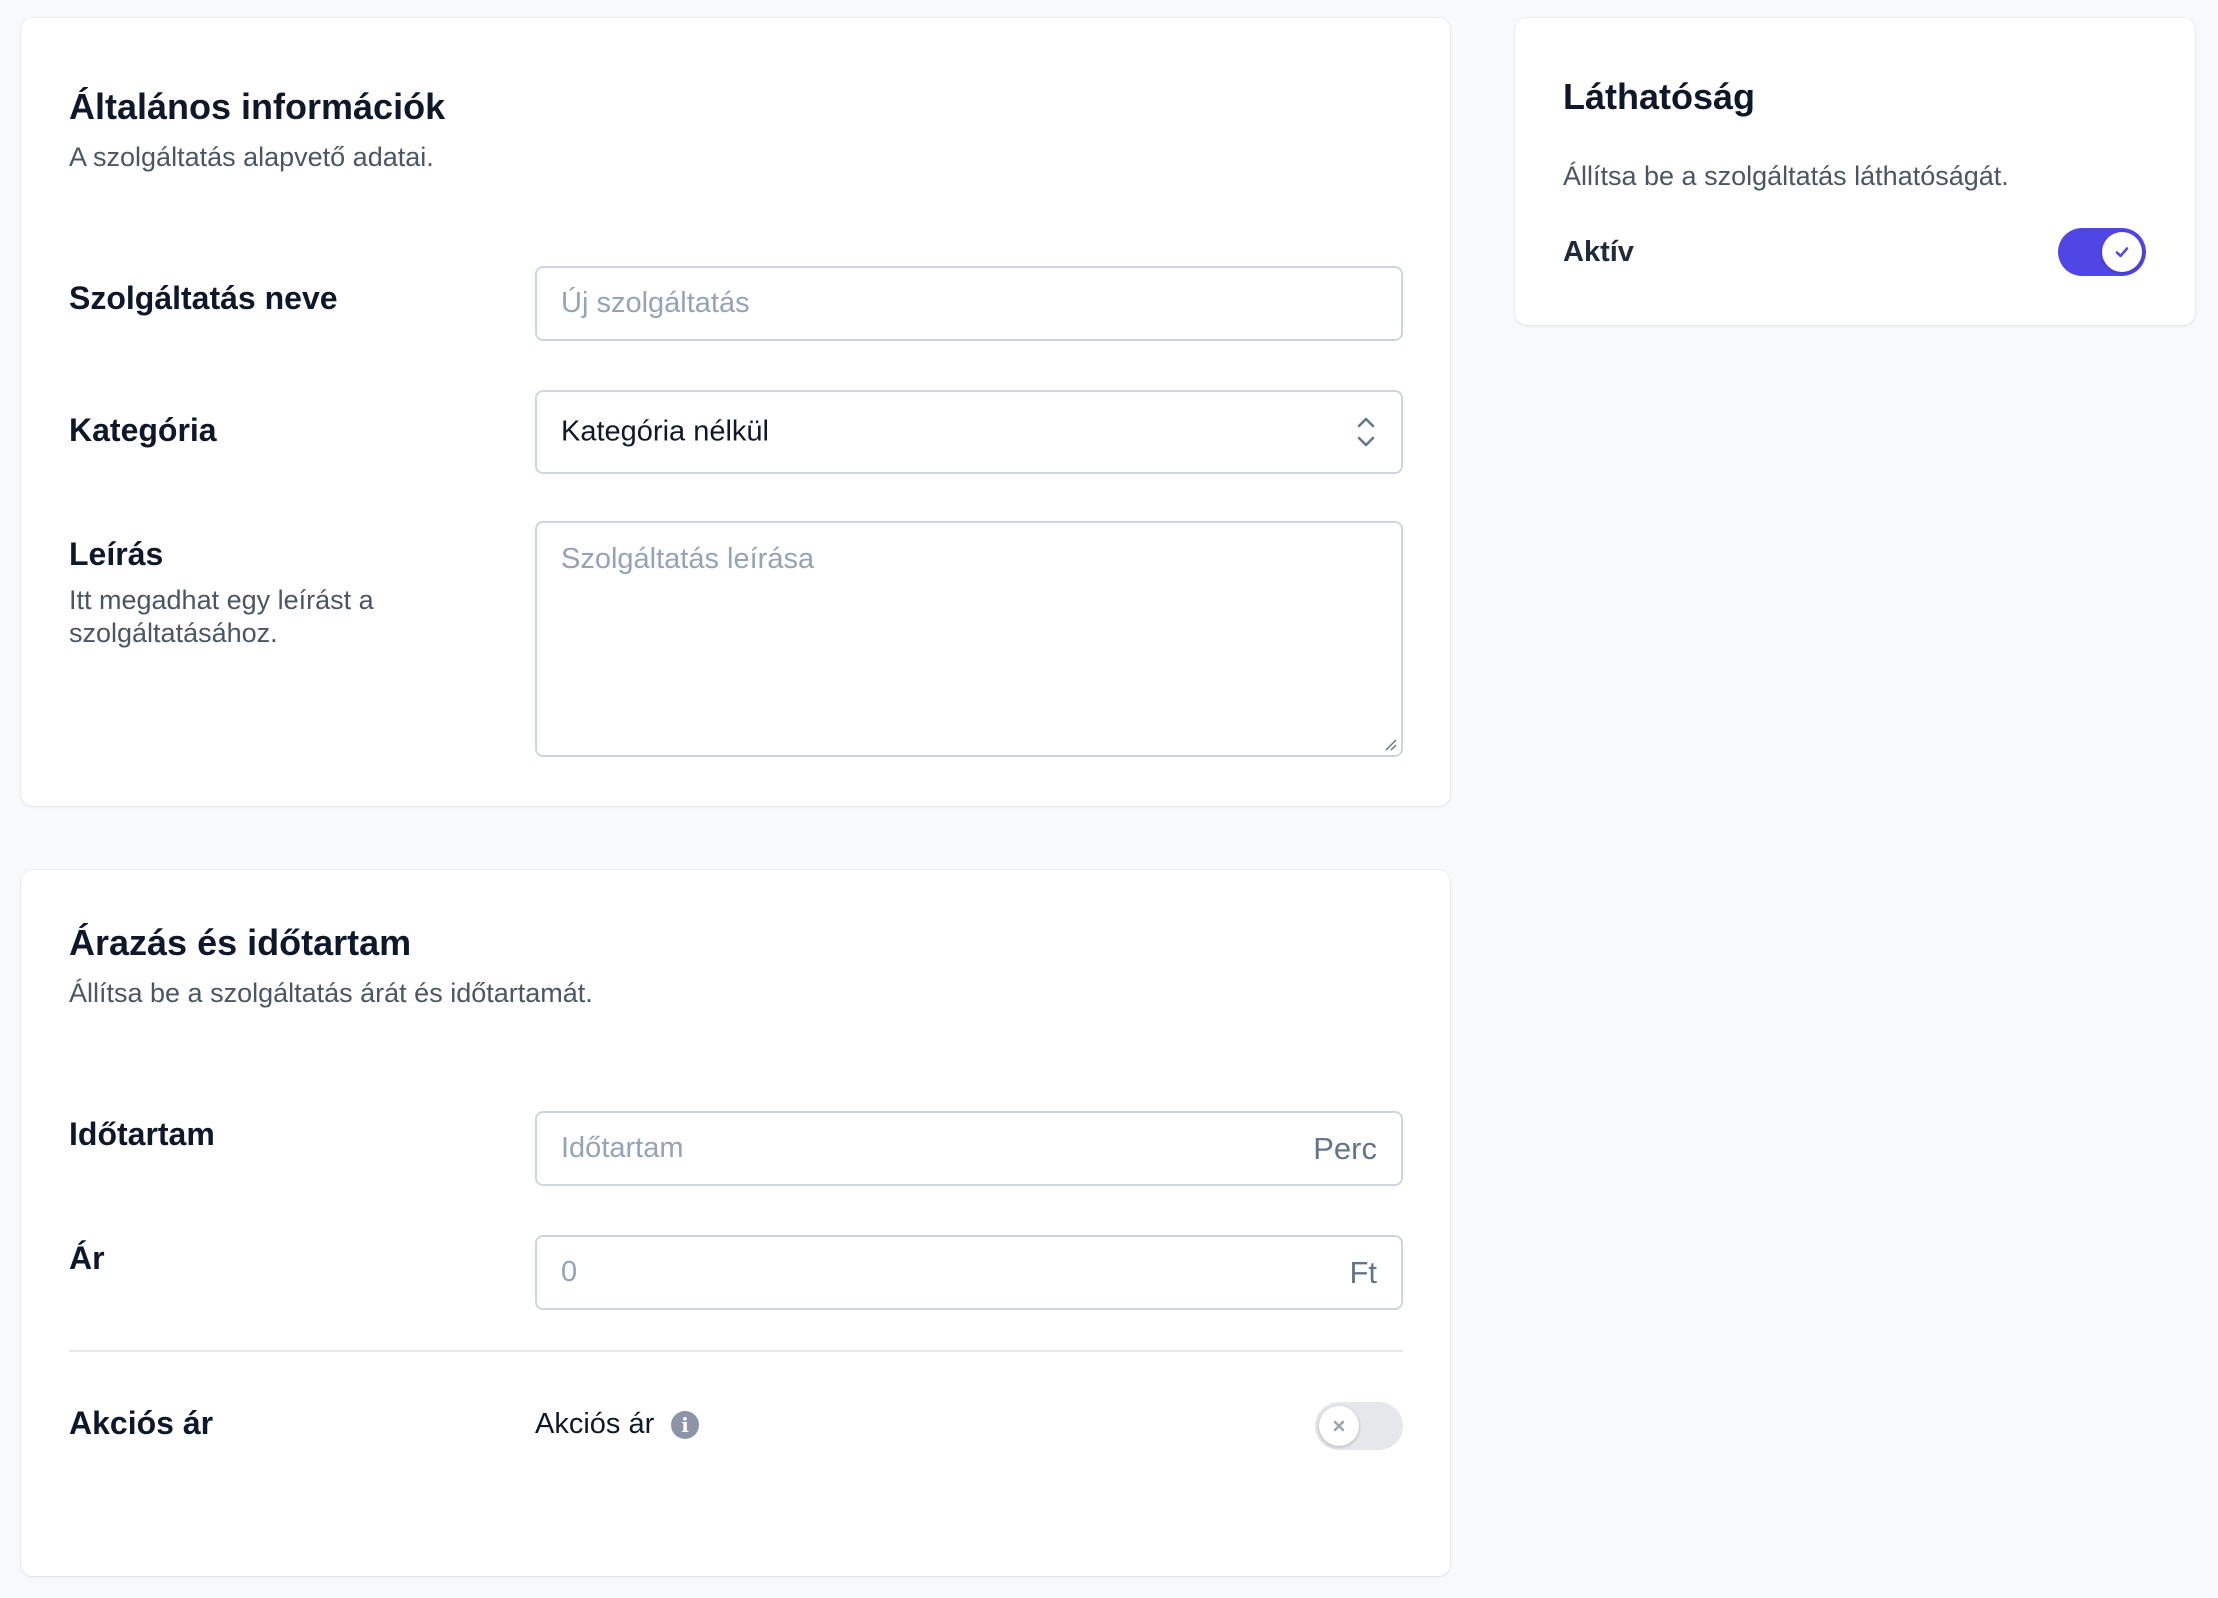 The width and height of the screenshot is (2218, 1598). I want to click on description-label: Leírás, so click(116, 554).